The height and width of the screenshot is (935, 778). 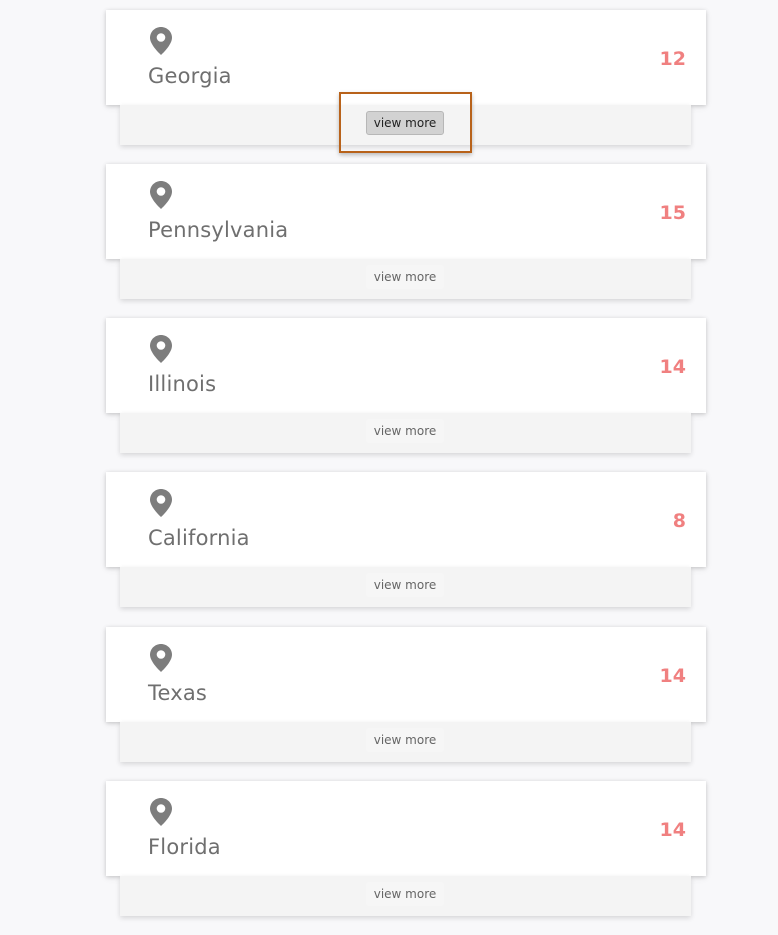 What do you see at coordinates (672, 59) in the screenshot?
I see `state-count: 12` at bounding box center [672, 59].